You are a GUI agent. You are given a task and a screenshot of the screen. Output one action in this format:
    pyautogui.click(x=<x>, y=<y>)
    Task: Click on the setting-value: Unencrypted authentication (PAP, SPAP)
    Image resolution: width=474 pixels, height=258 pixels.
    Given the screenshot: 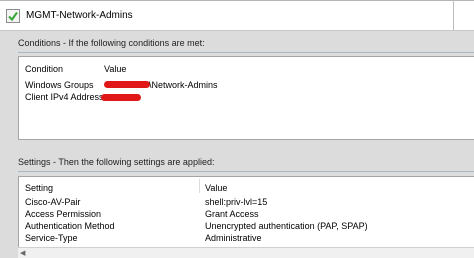 What is the action you would take?
    pyautogui.click(x=286, y=226)
    